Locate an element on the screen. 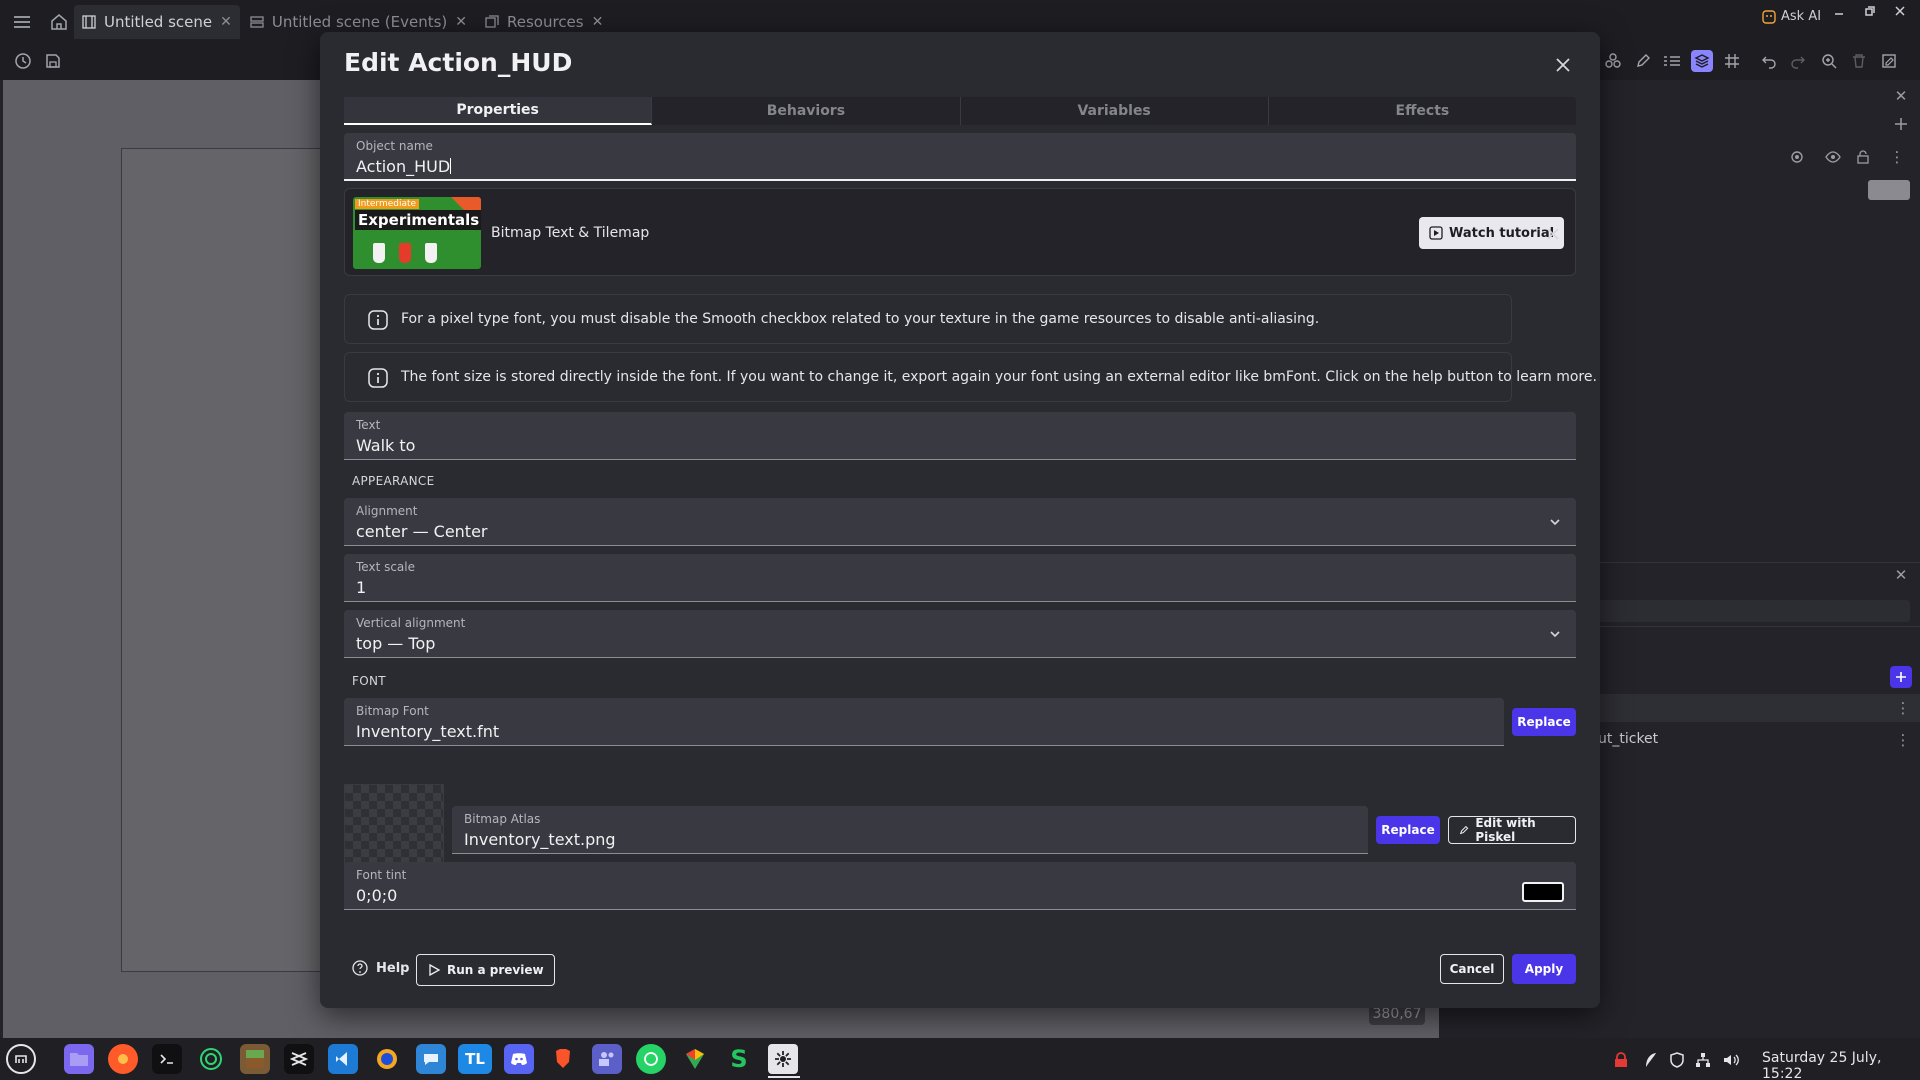 The height and width of the screenshot is (1080, 1920). watch-tutorial-button: Watch tutorial is located at coordinates (1492, 233).